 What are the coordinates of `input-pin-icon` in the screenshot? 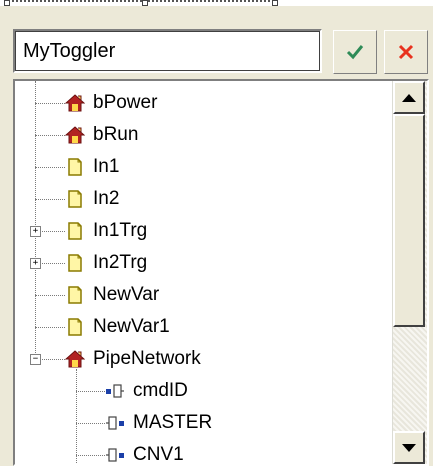 It's located at (115, 391).